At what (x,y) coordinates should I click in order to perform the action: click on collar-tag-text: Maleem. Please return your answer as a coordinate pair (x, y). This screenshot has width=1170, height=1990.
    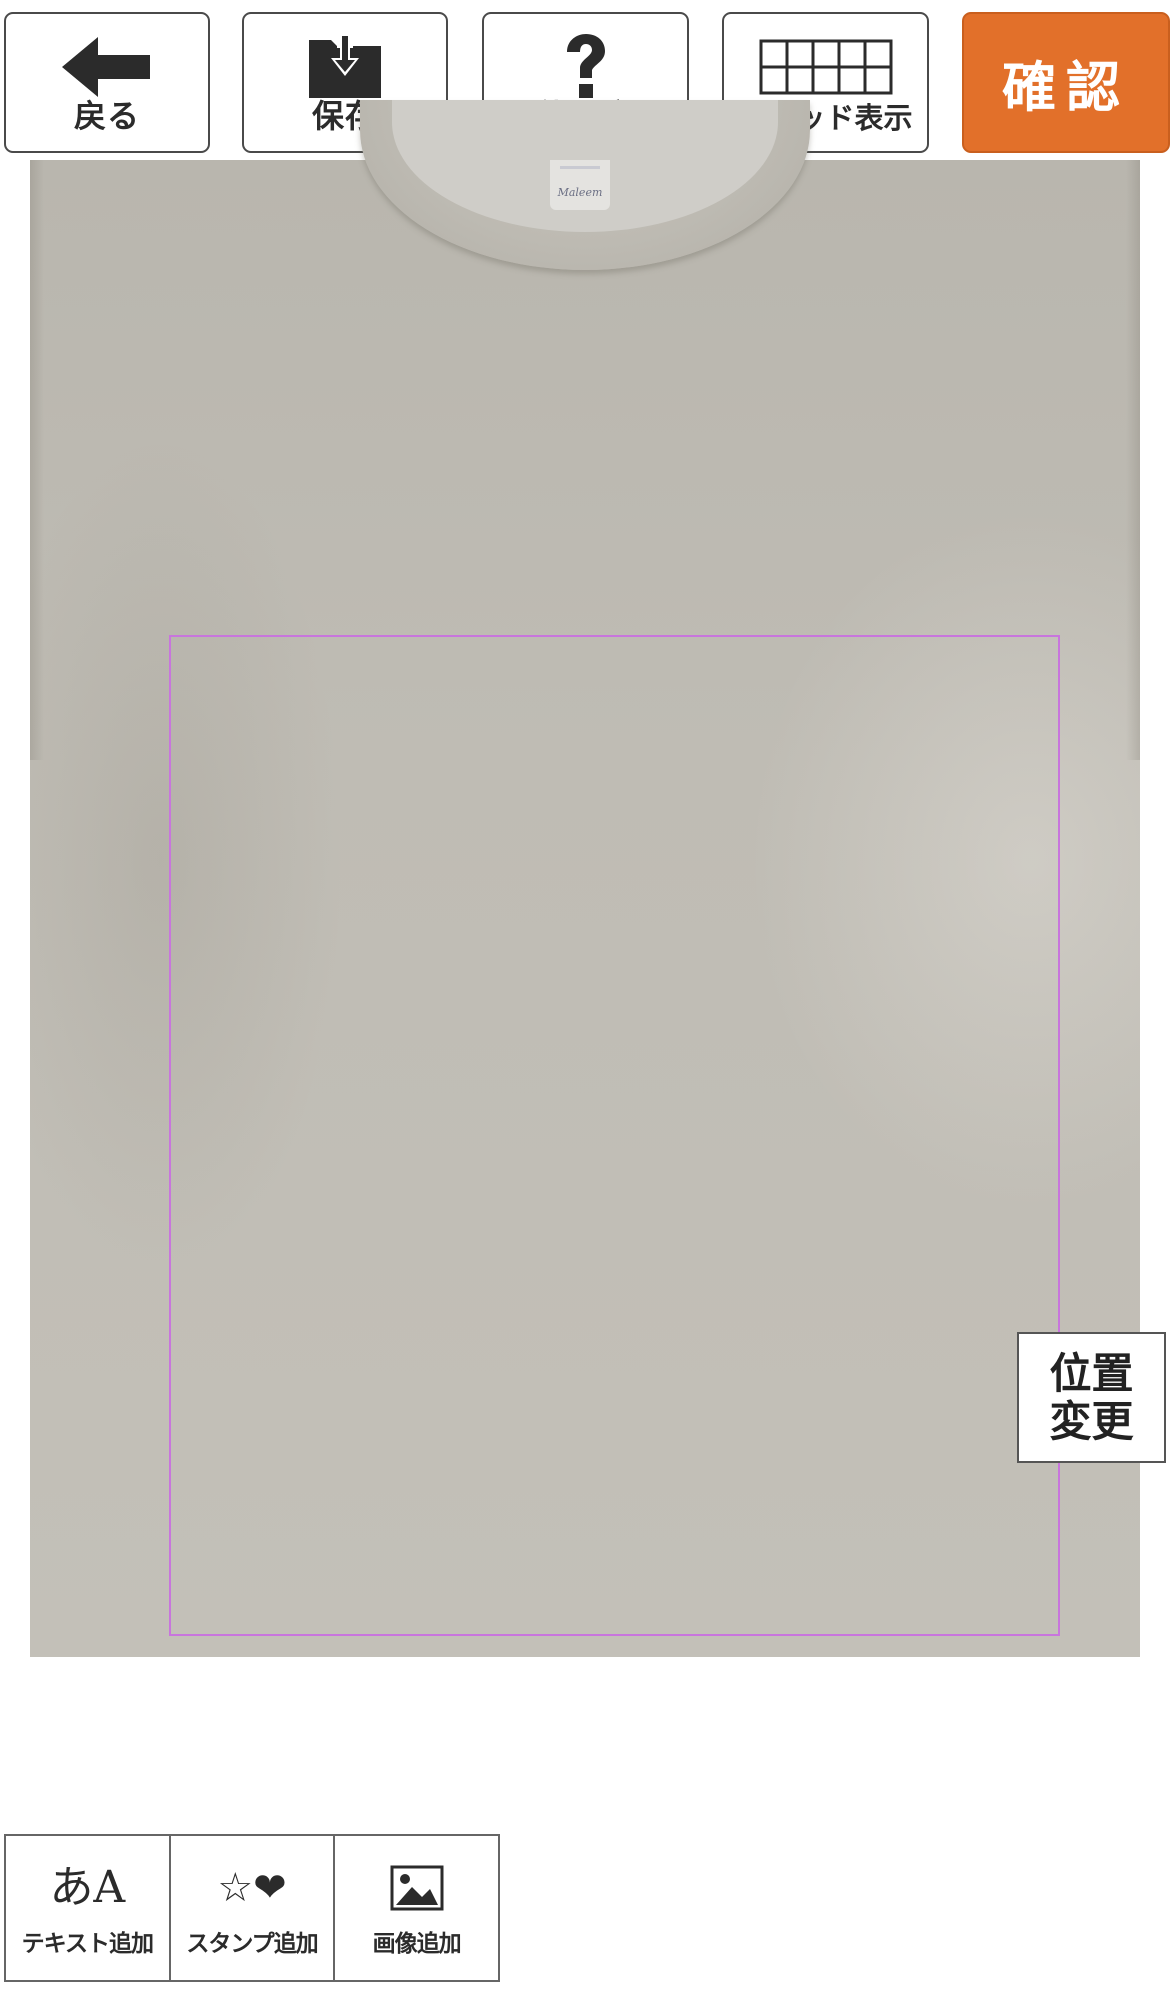
    Looking at the image, I should click on (580, 192).